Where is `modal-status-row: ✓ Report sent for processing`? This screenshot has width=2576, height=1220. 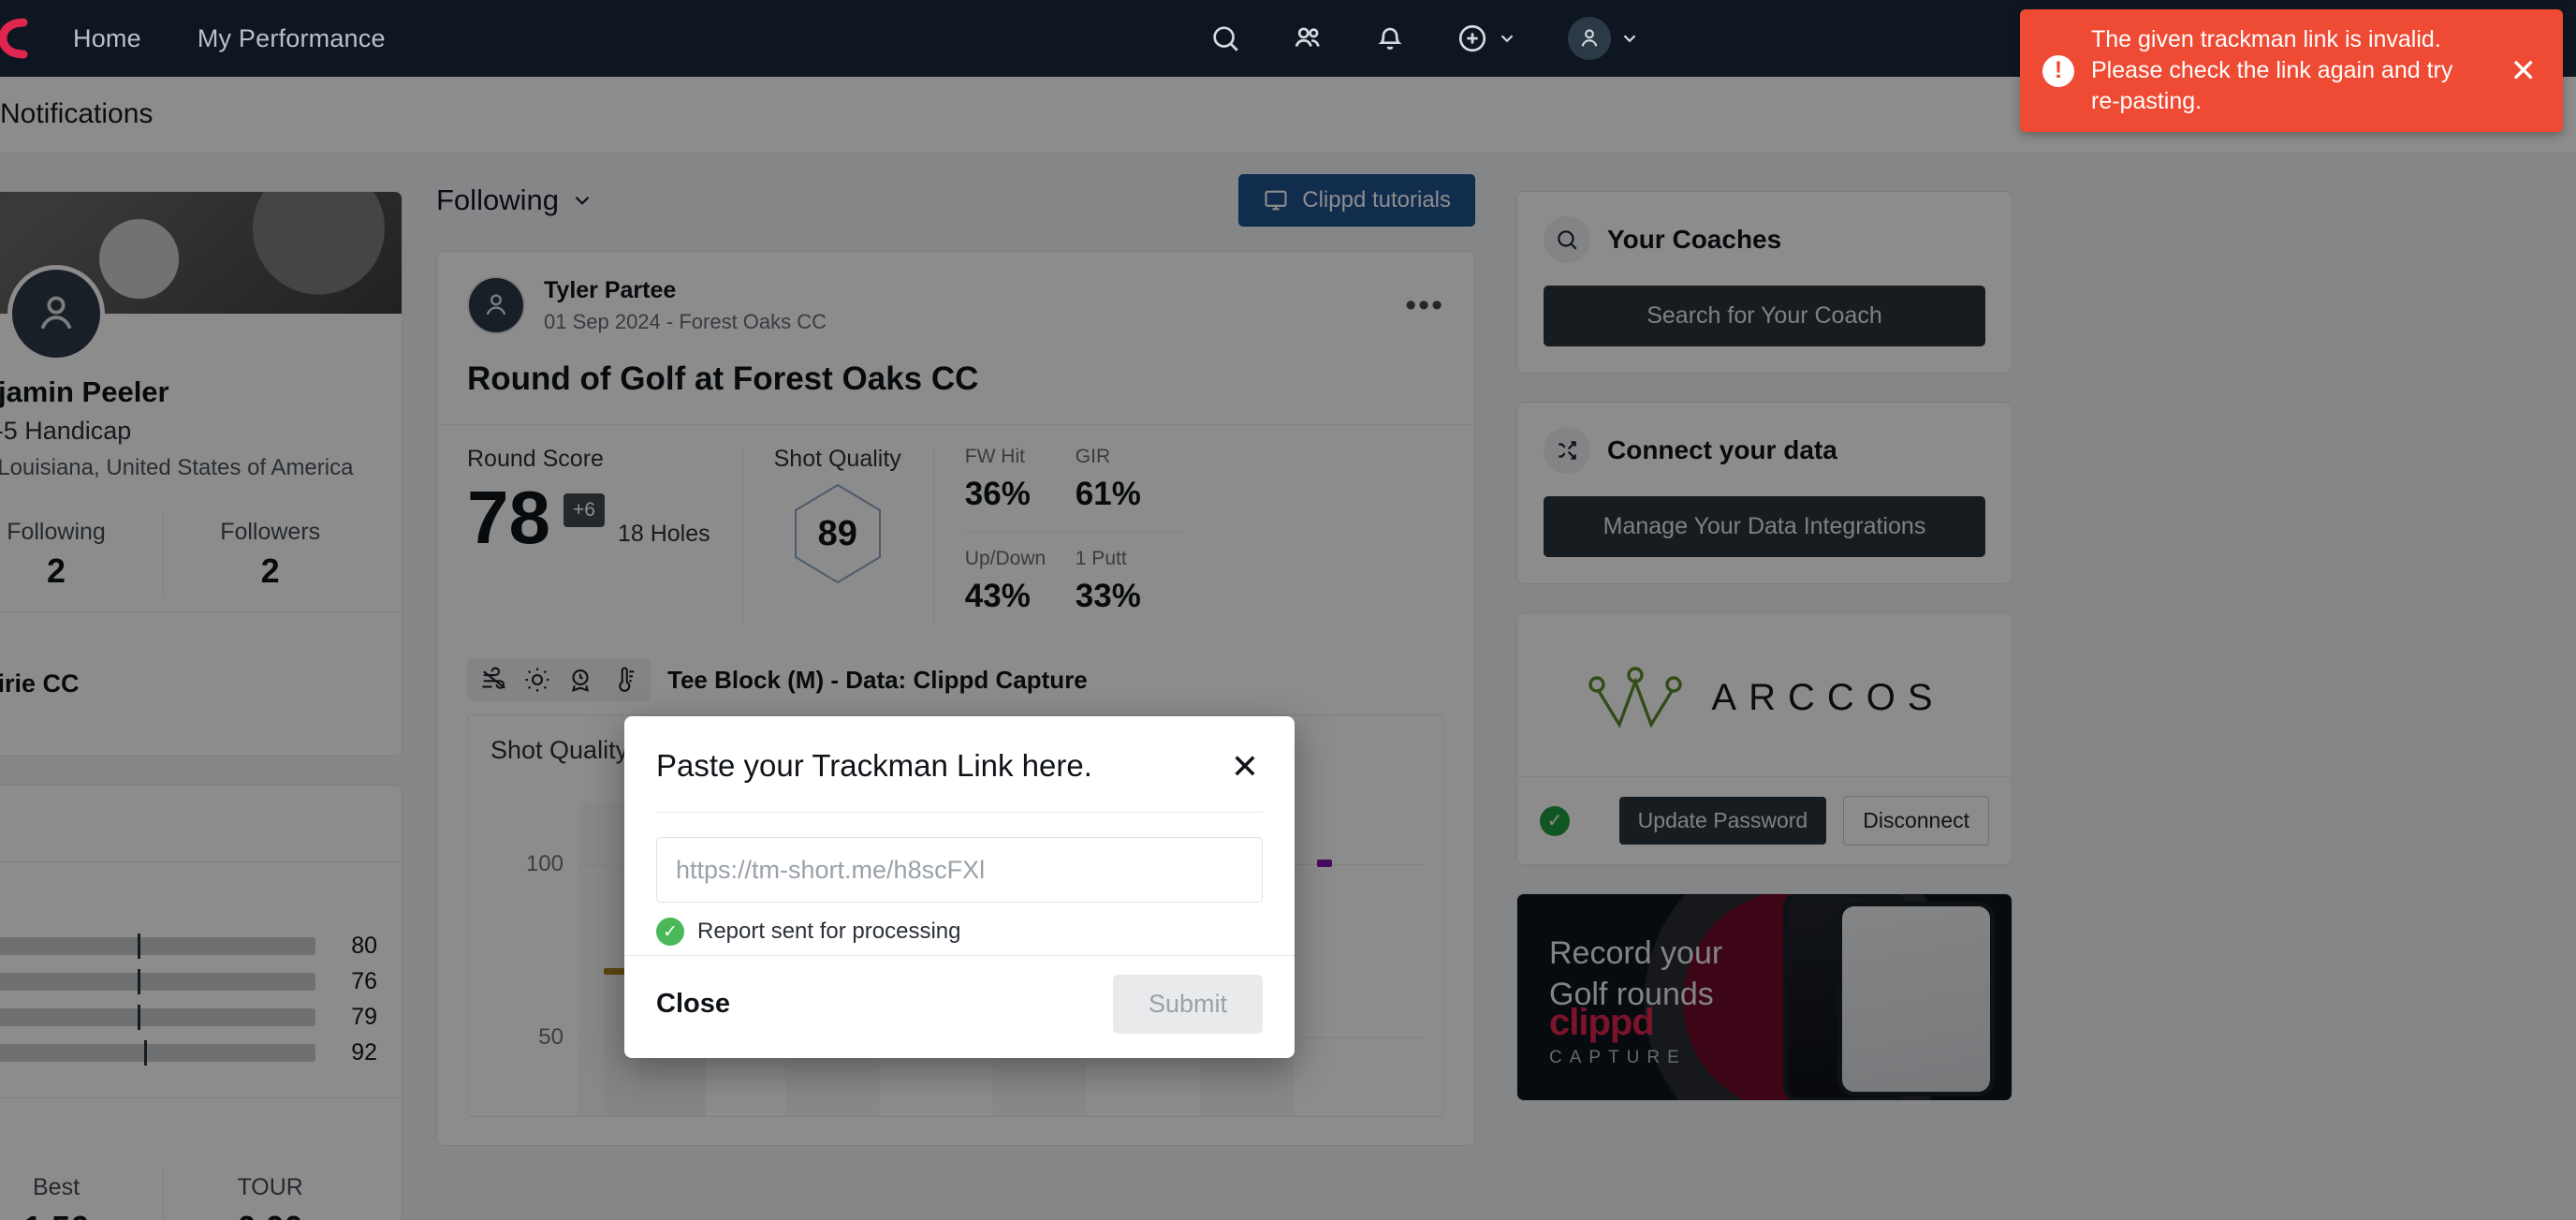 modal-status-row: ✓ Report sent for processing is located at coordinates (960, 932).